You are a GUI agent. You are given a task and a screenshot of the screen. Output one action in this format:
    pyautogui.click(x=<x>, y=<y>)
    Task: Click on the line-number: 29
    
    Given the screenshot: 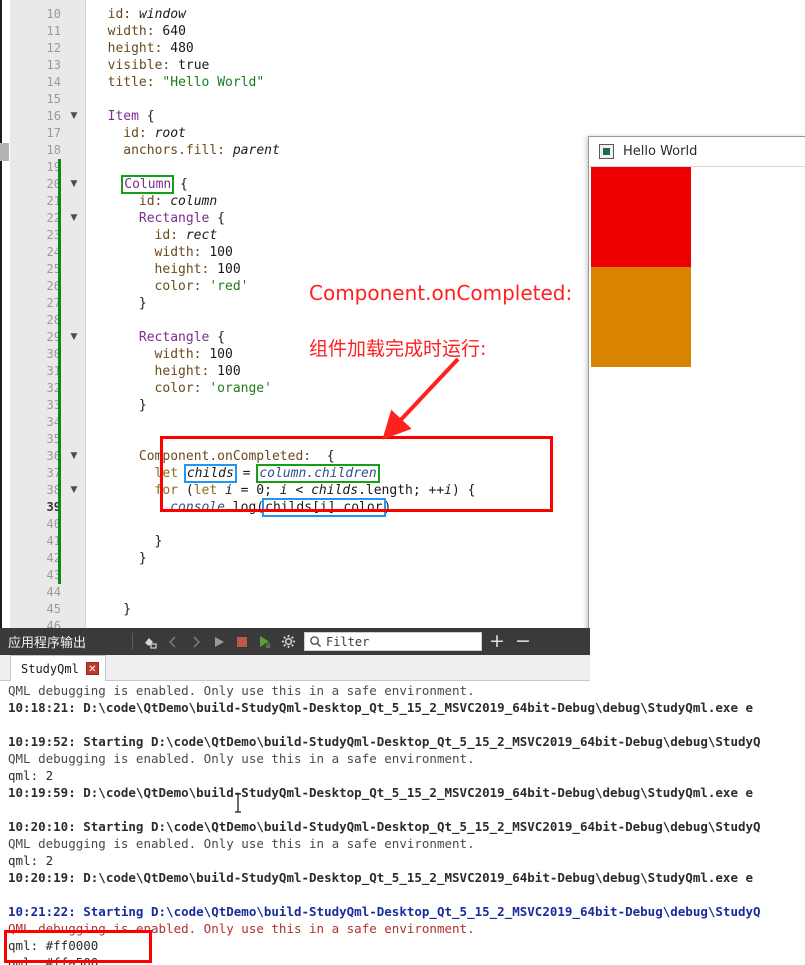 What is the action you would take?
    pyautogui.click(x=53, y=337)
    